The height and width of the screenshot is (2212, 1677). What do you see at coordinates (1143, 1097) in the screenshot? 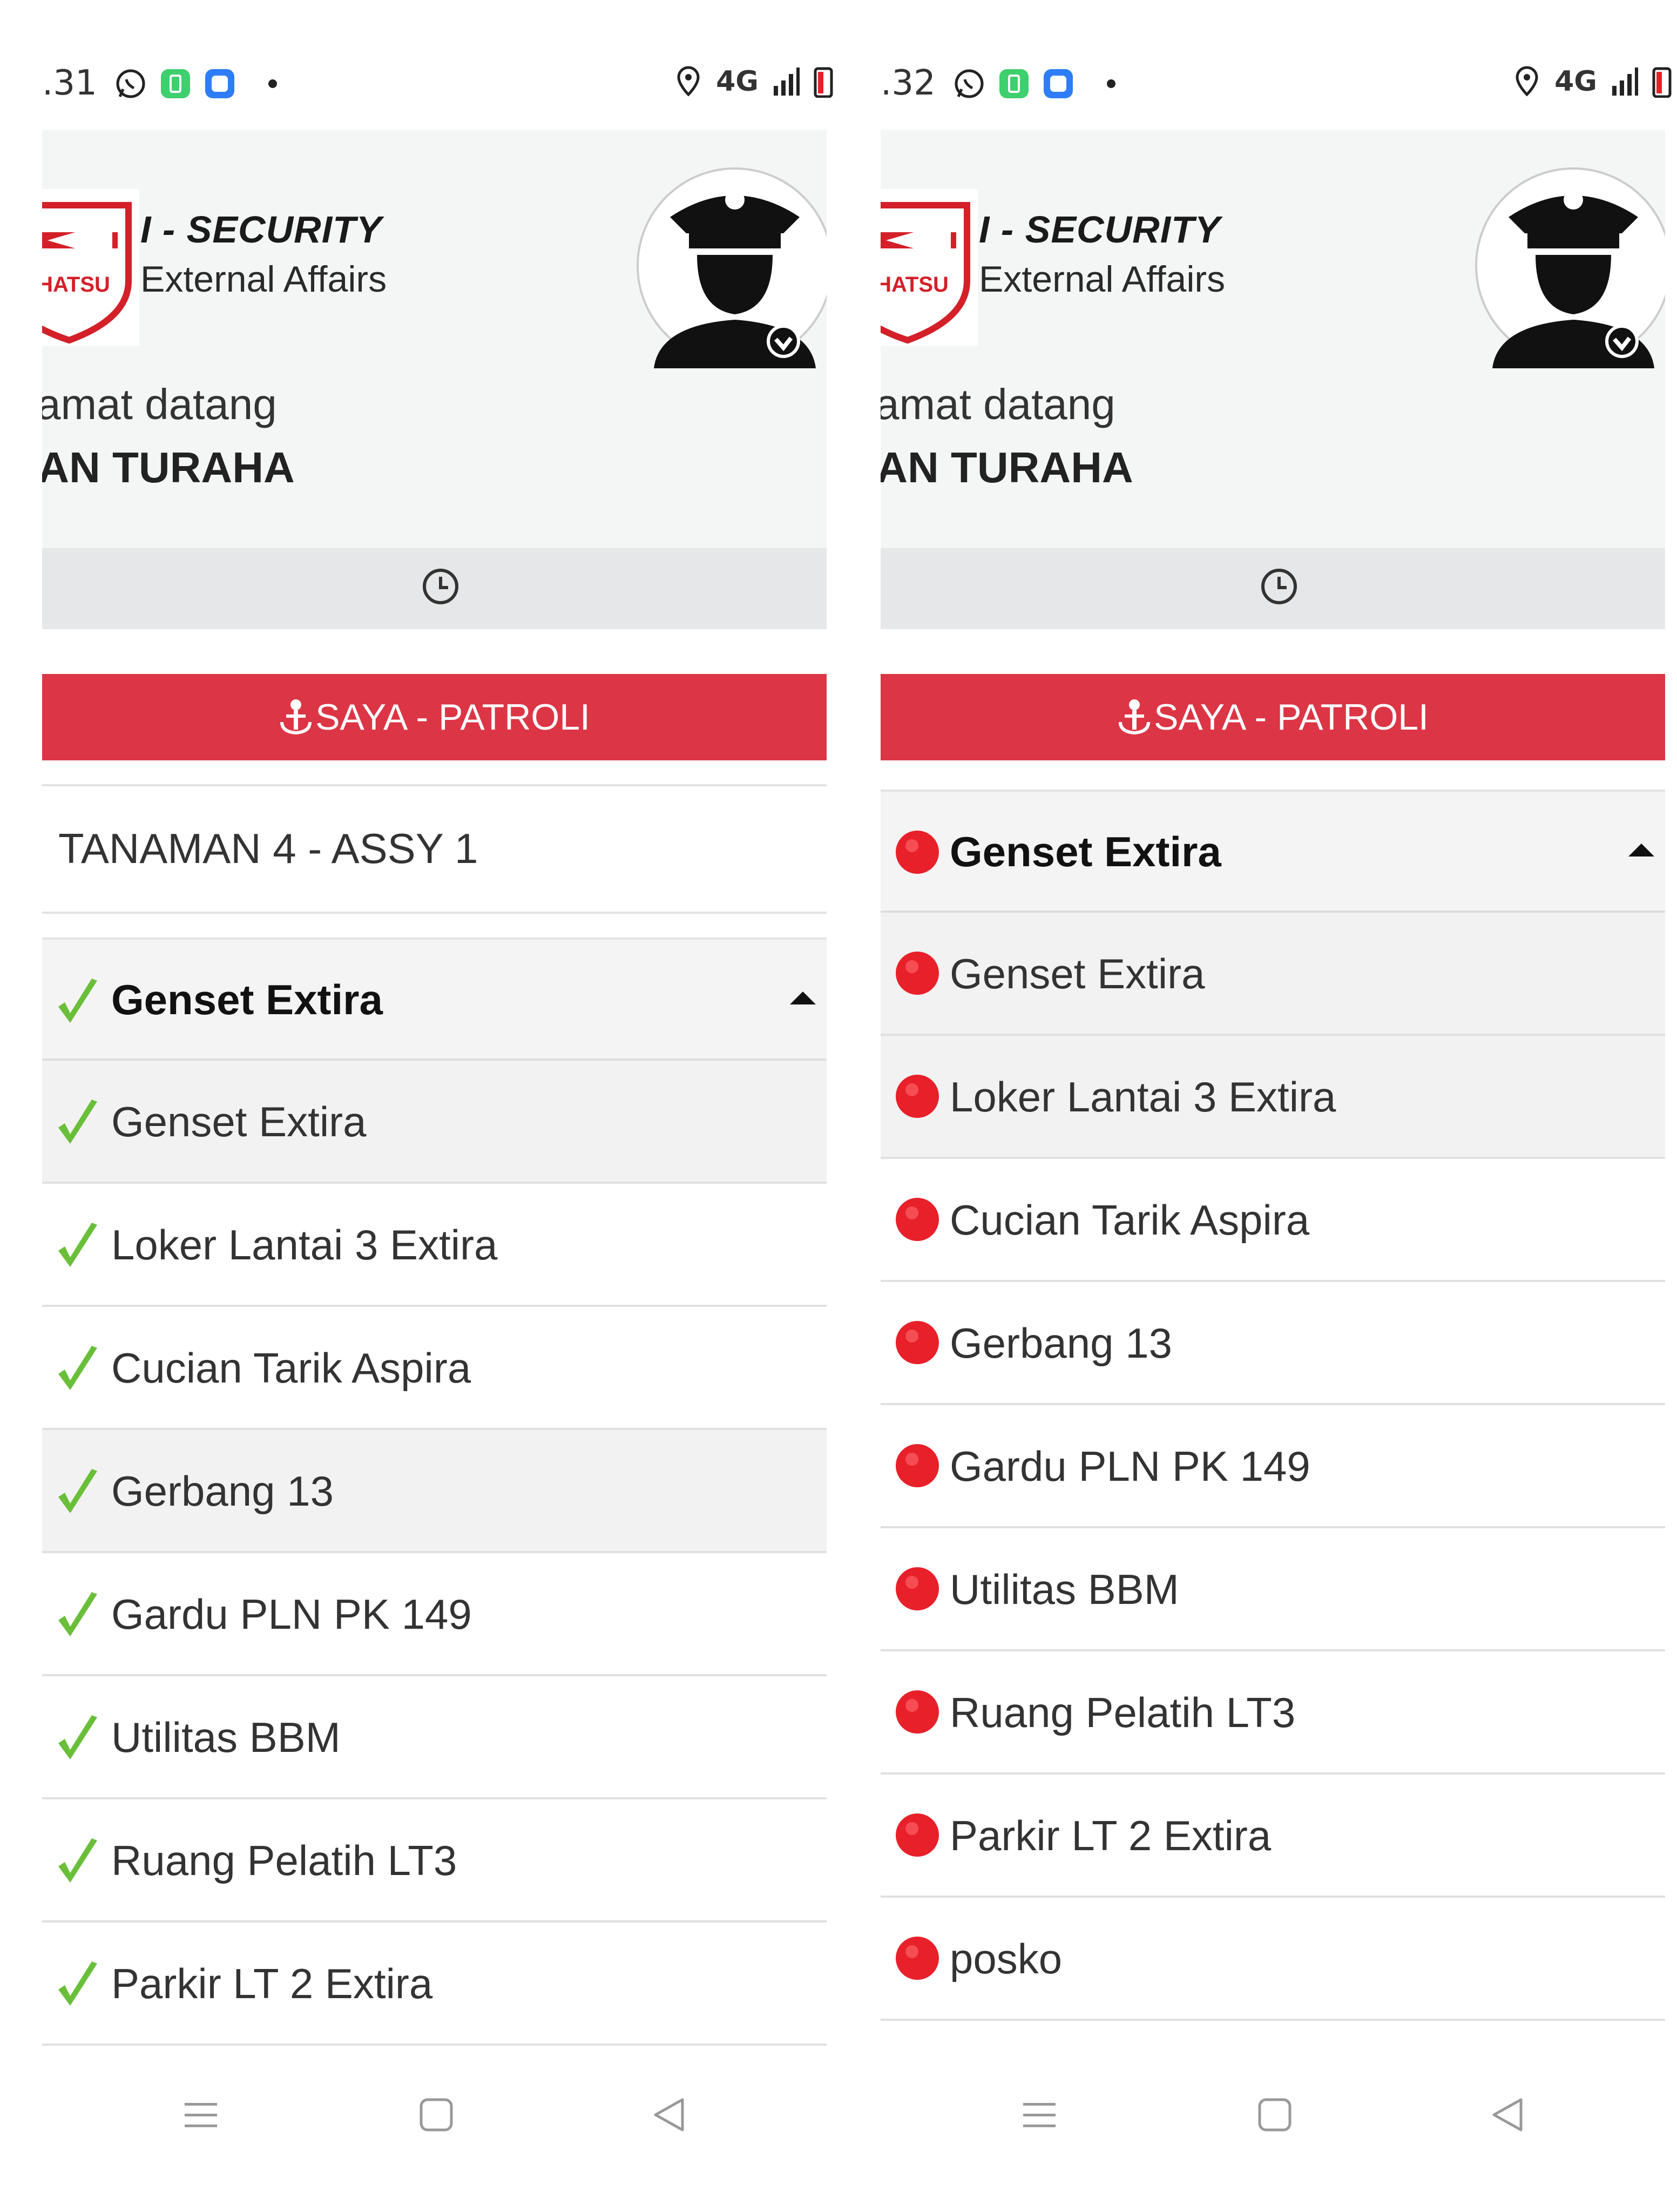
I see `checkpoint-label: Loker Lantai 3 Extira` at bounding box center [1143, 1097].